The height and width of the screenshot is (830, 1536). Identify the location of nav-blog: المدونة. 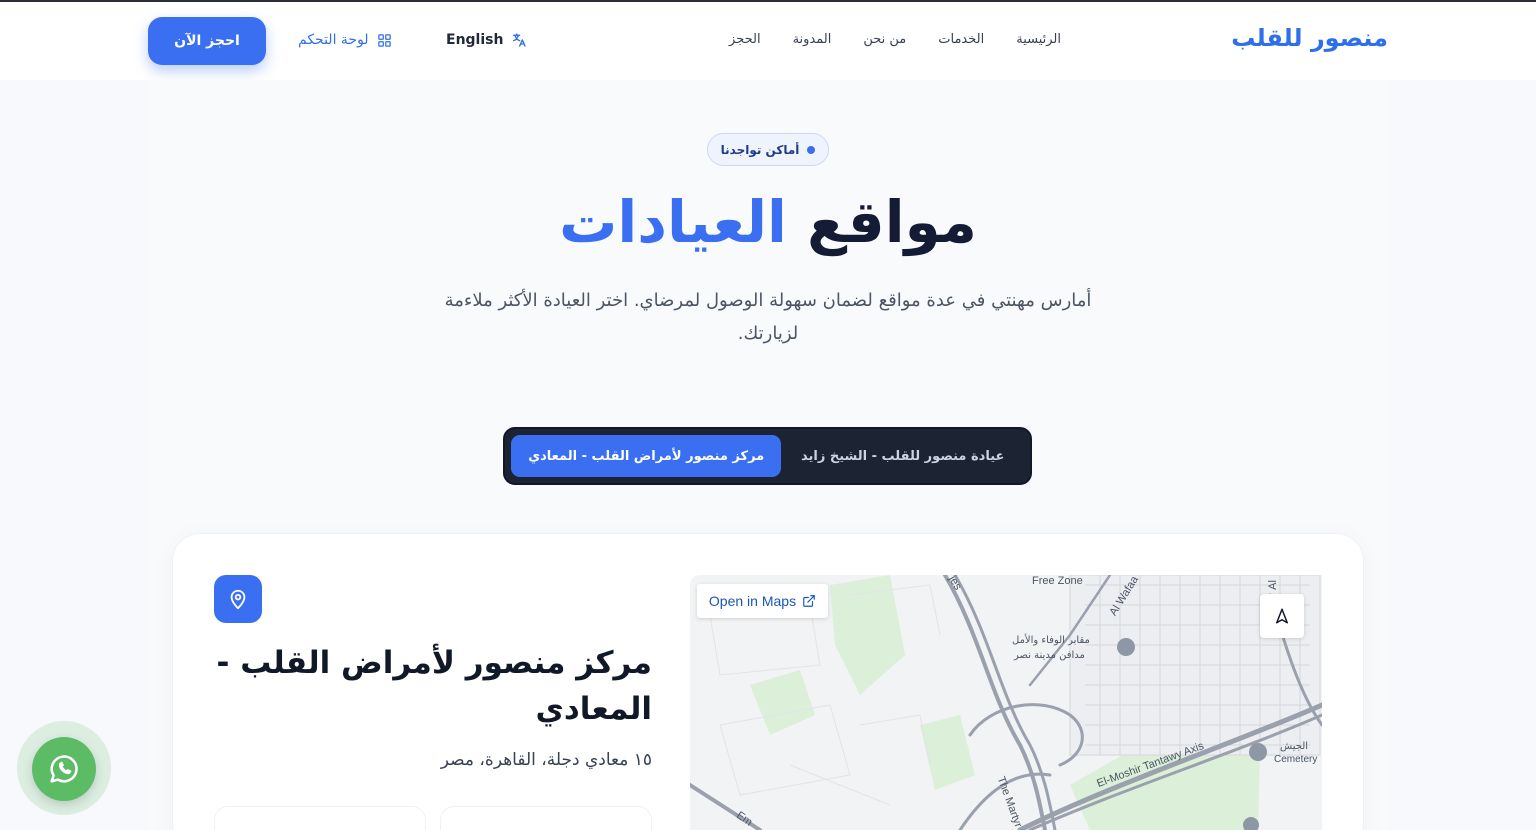
(812, 39).